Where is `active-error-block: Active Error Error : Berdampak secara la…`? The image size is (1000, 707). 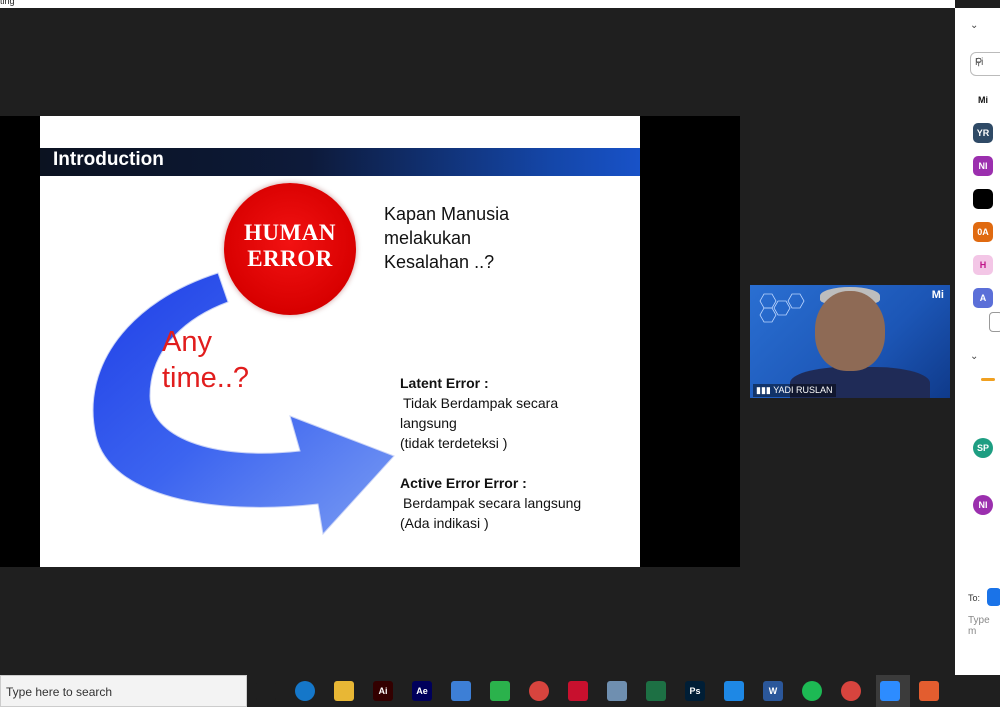
active-error-block: Active Error Error : Berdampak secara la… is located at coordinates (490, 503).